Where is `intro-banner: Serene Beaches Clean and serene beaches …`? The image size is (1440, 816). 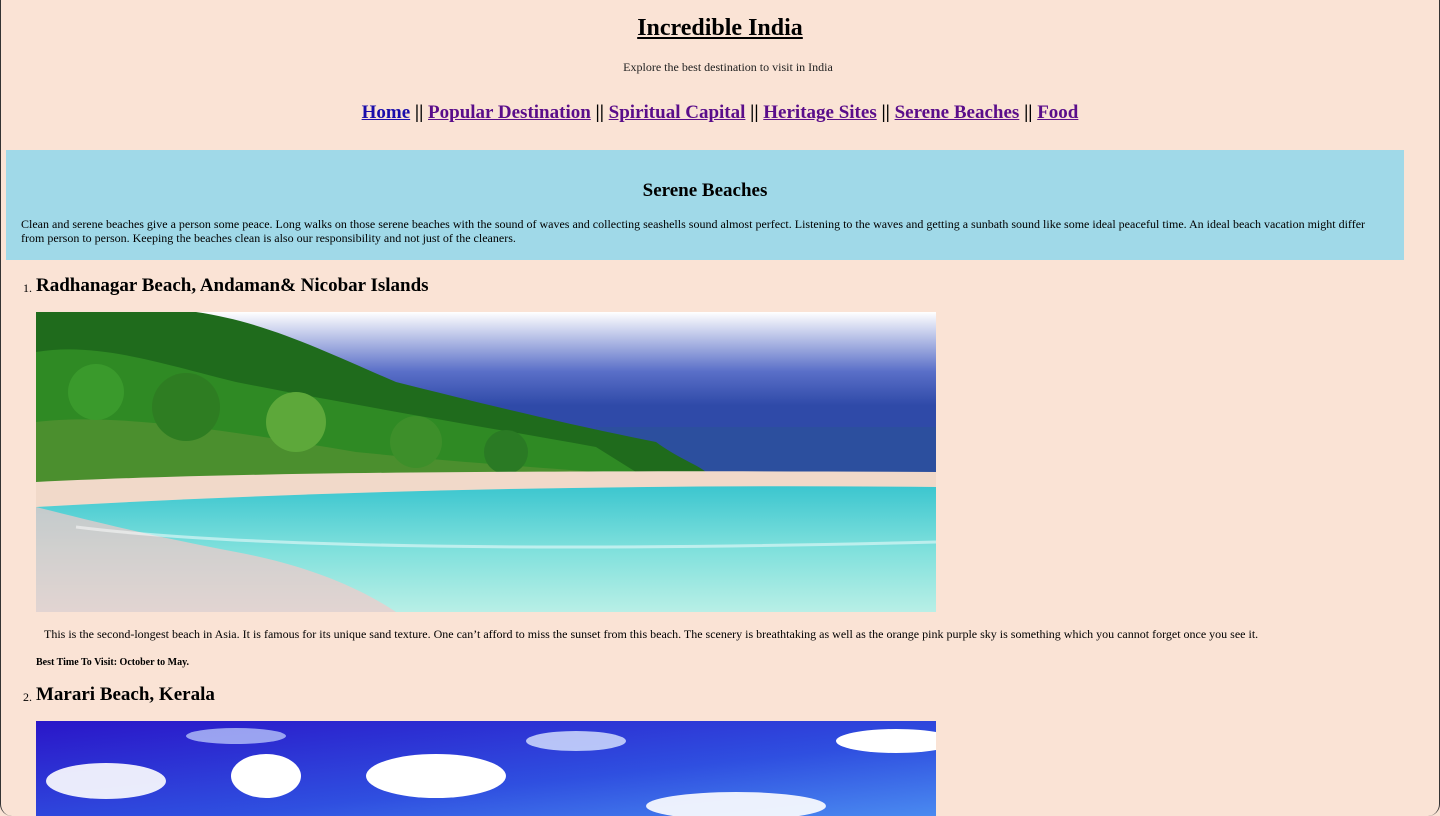
intro-banner: Serene Beaches Clean and serene beaches … is located at coordinates (705, 205).